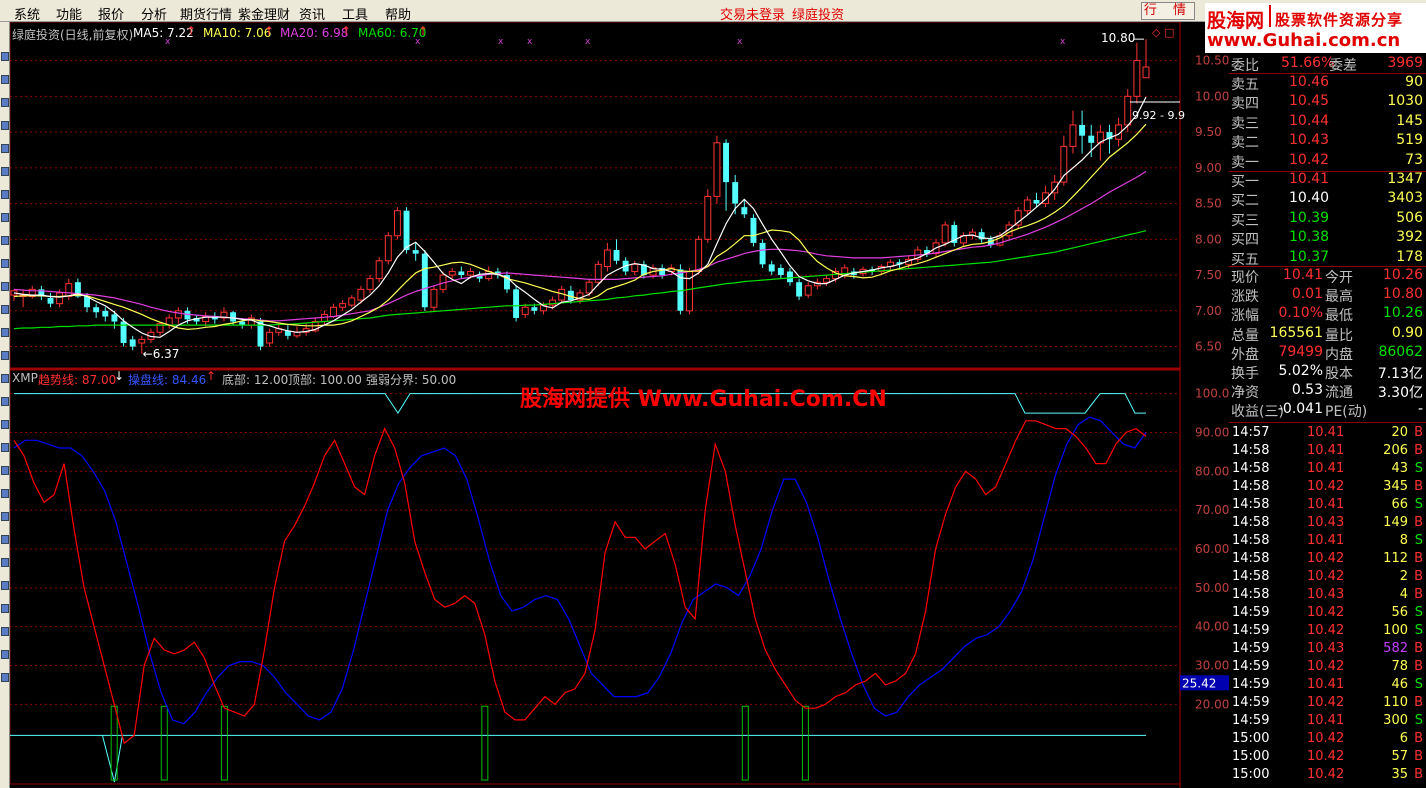 The height and width of the screenshot is (788, 1426). What do you see at coordinates (1309, 140) in the screenshot?
I see `sell-price: 10.43` at bounding box center [1309, 140].